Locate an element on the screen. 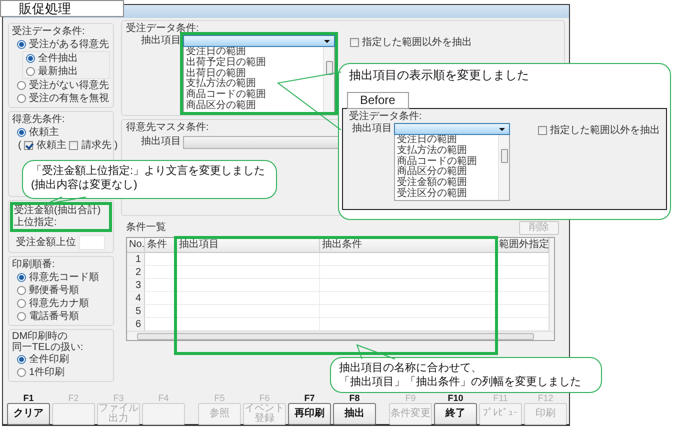 The width and height of the screenshot is (673, 428). radio-label: 1件印刷 is located at coordinates (47, 372).